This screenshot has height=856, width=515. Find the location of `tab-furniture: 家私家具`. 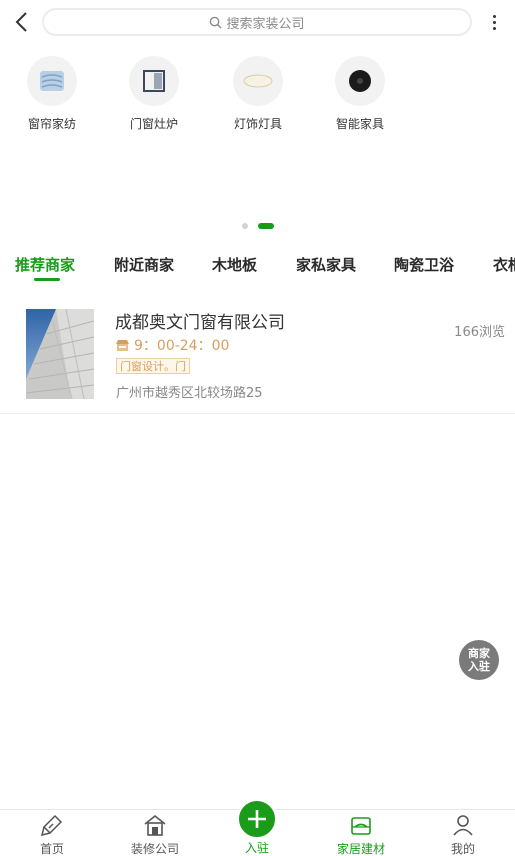

tab-furniture: 家私家具 is located at coordinates (326, 264).